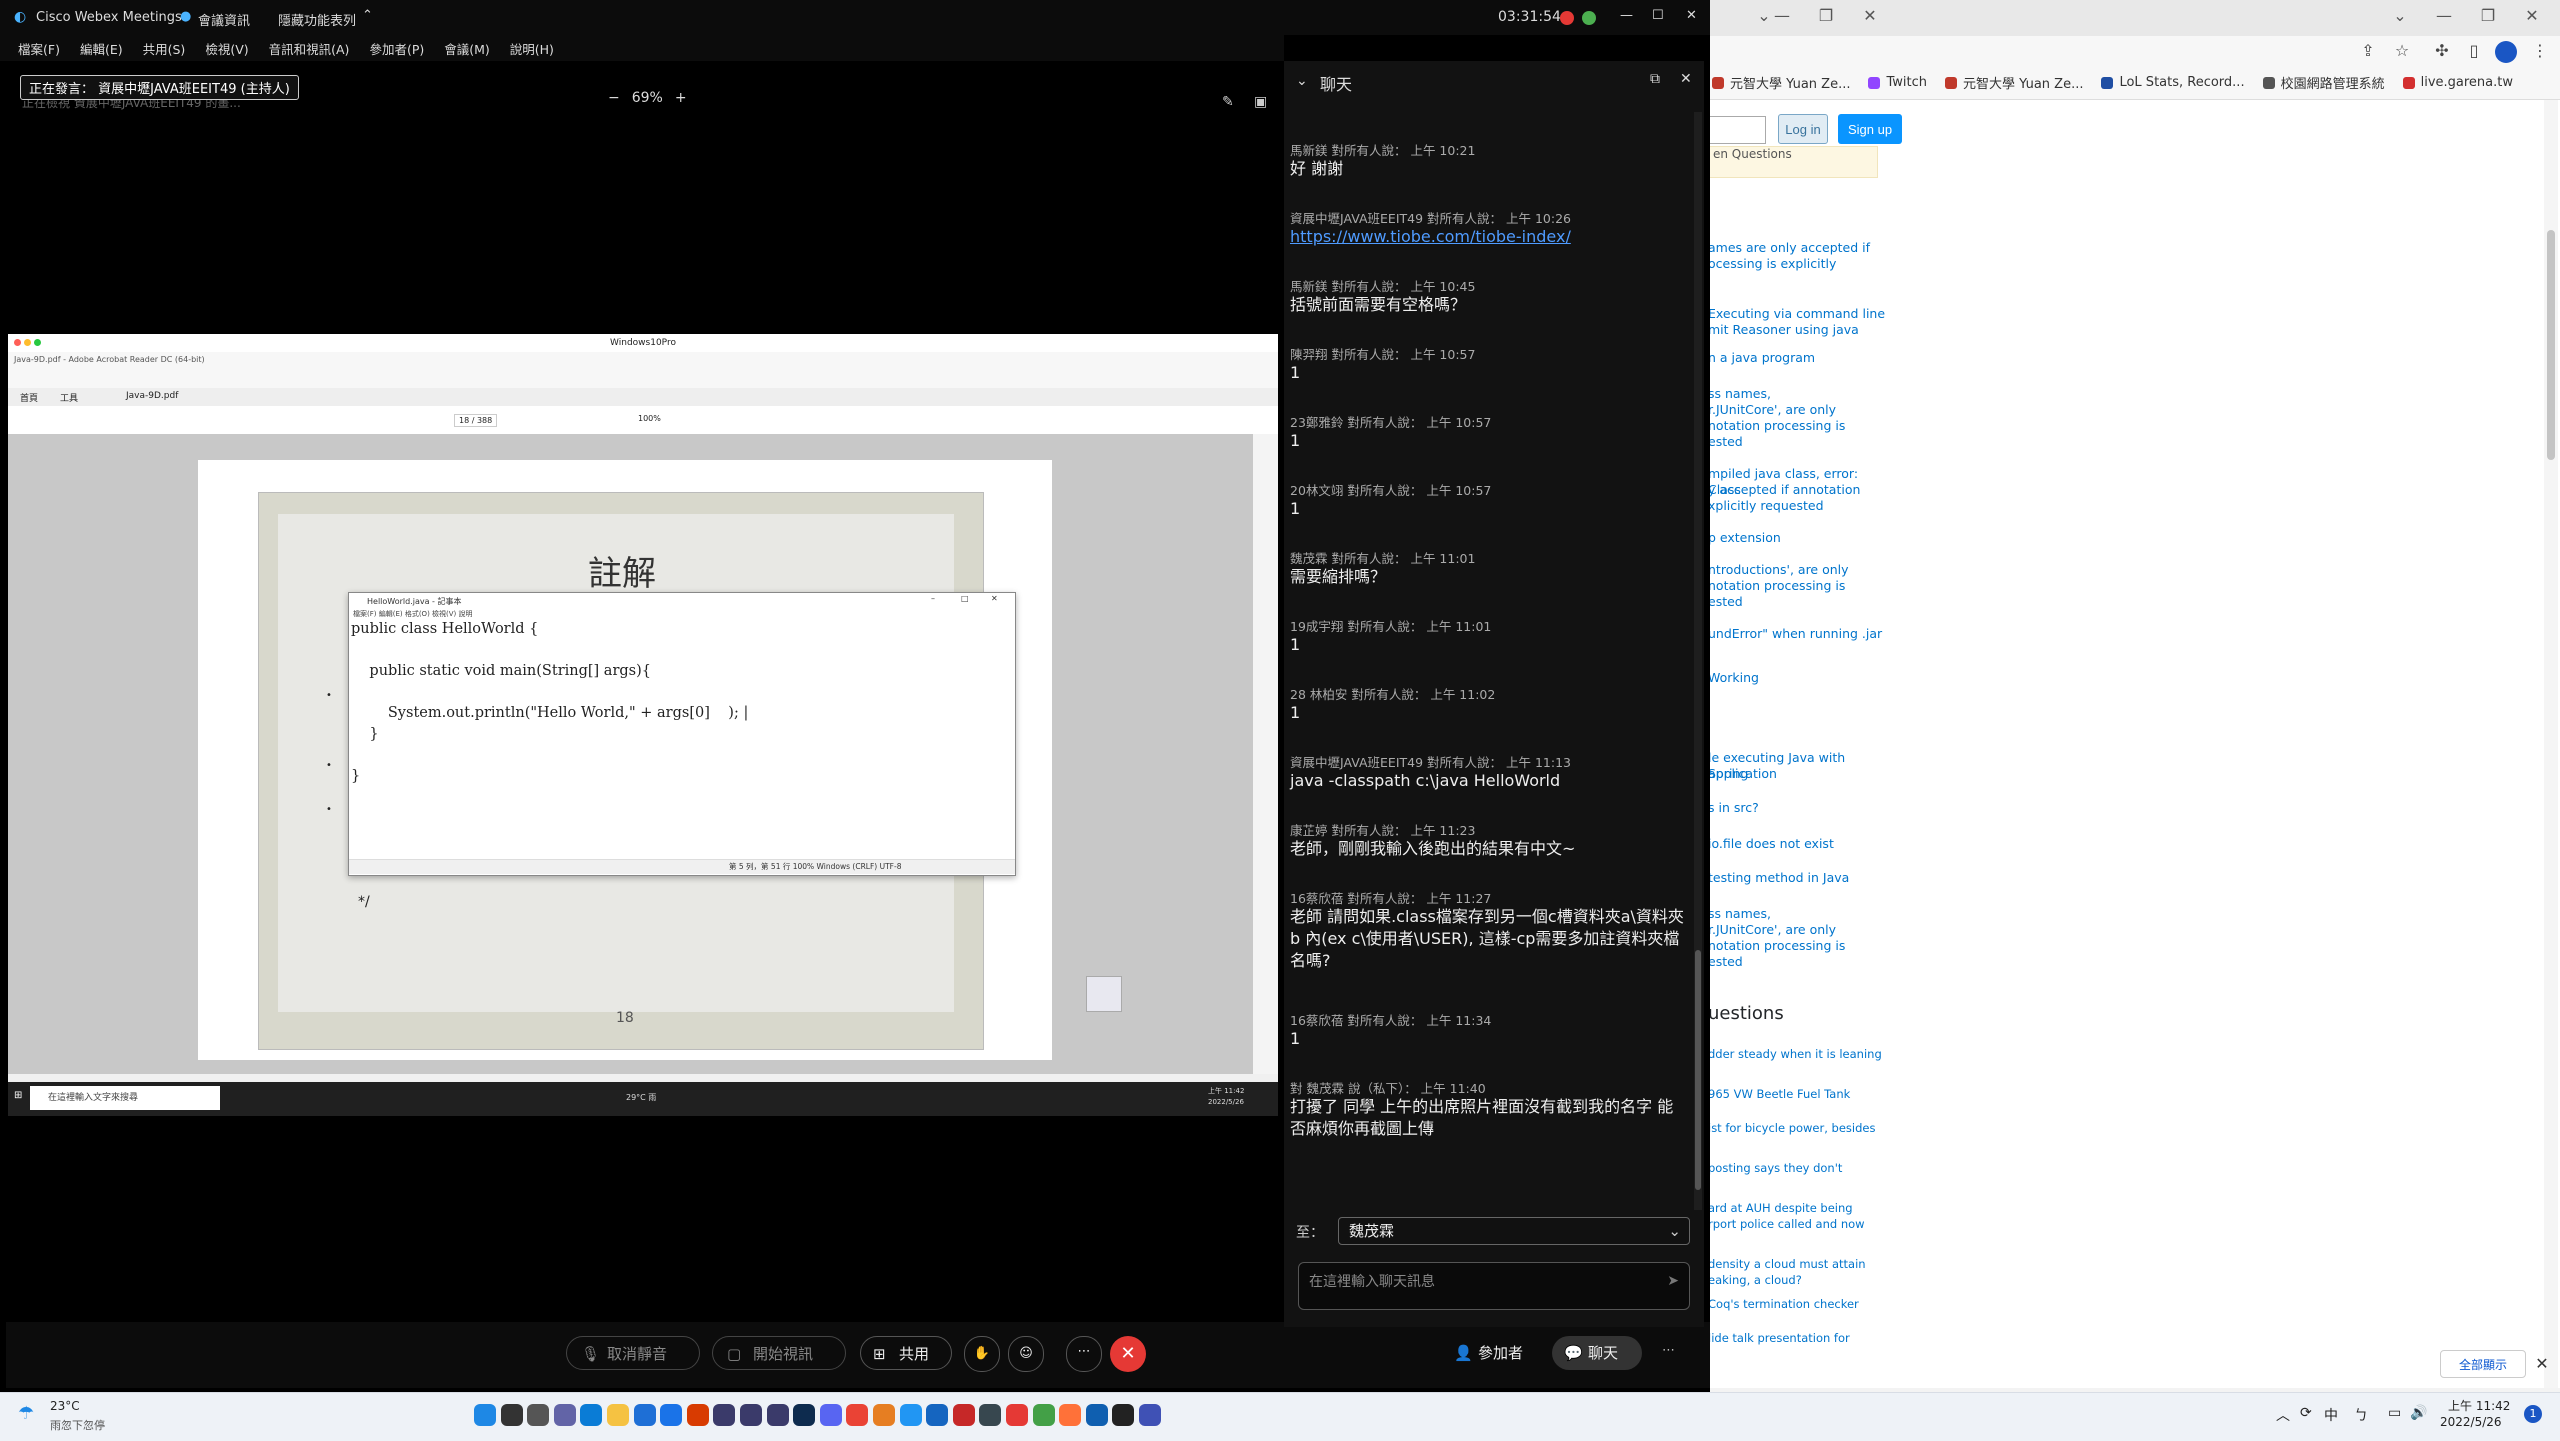 The width and height of the screenshot is (2560, 1441). What do you see at coordinates (1798, 426) in the screenshot?
I see `related-question-link: notation processing is` at bounding box center [1798, 426].